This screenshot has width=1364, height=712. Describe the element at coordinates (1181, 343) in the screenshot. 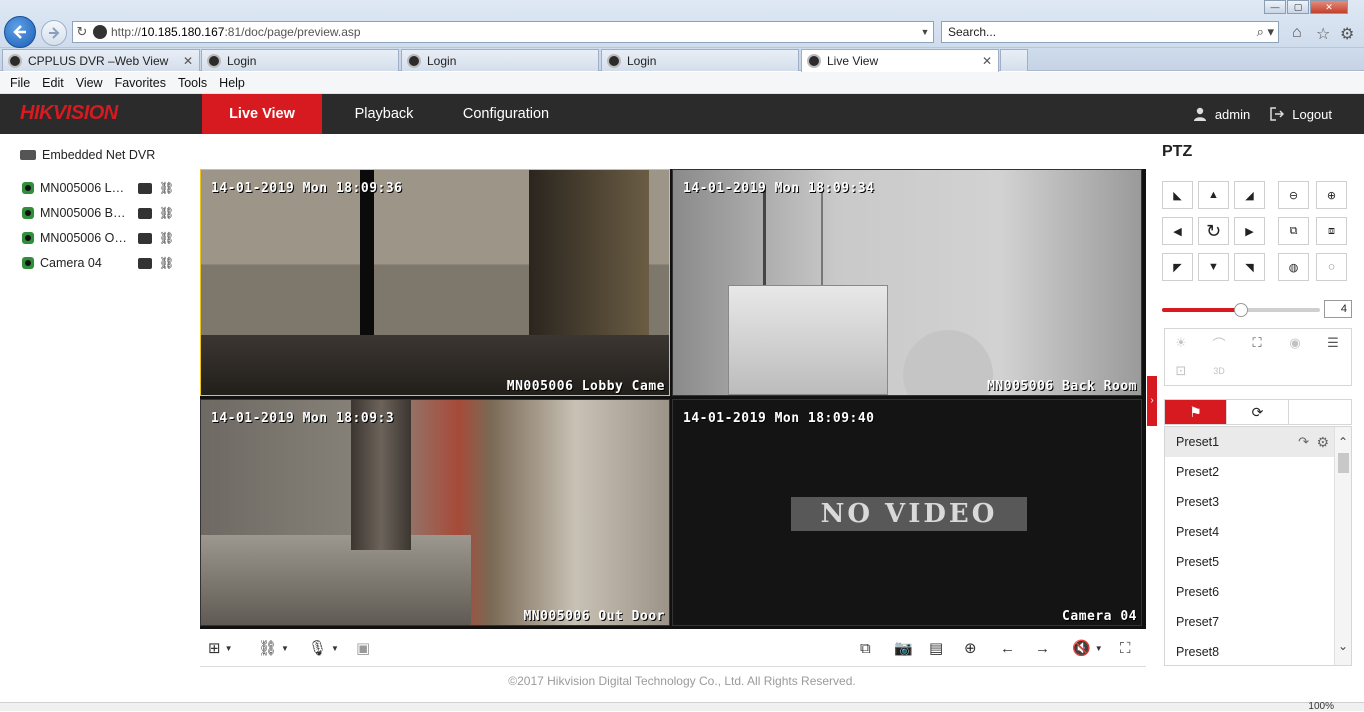

I see `light-button: ☀` at that location.